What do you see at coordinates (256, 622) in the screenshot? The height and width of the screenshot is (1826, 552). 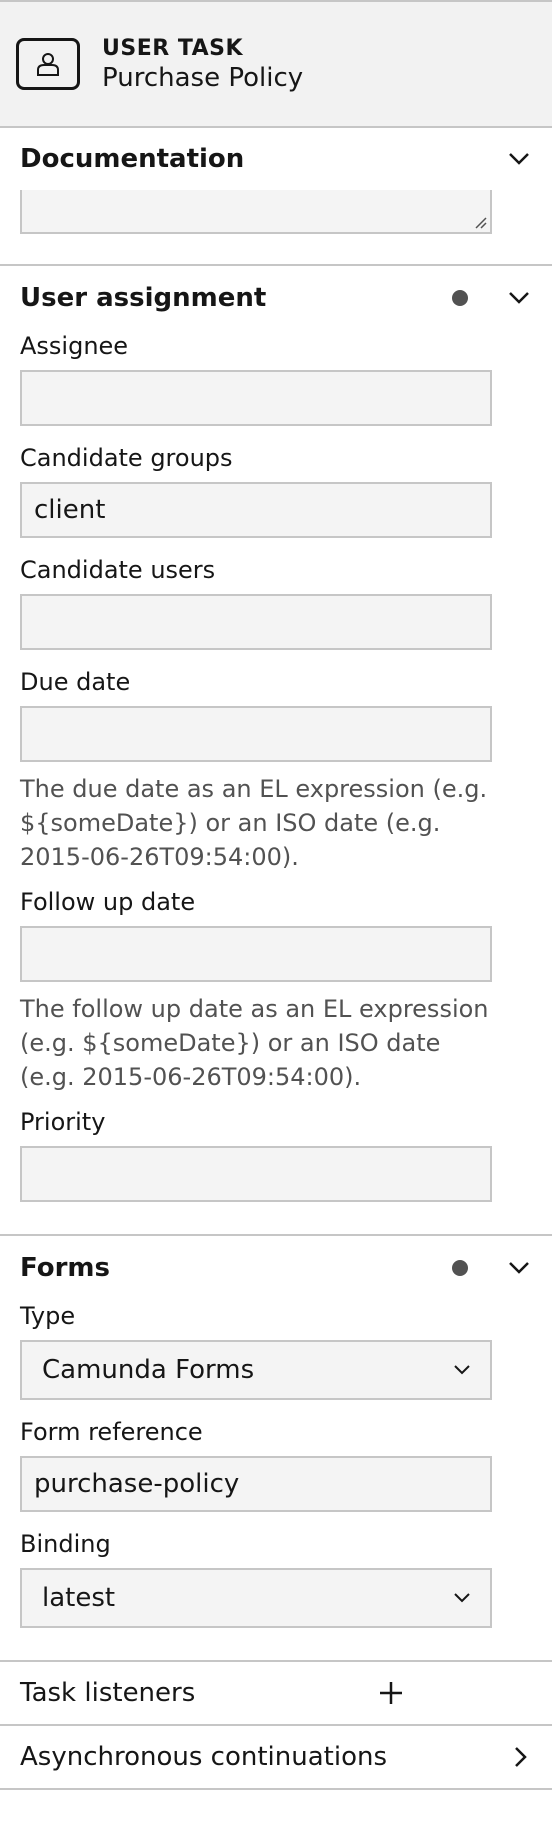 I see `candidate-users-input` at bounding box center [256, 622].